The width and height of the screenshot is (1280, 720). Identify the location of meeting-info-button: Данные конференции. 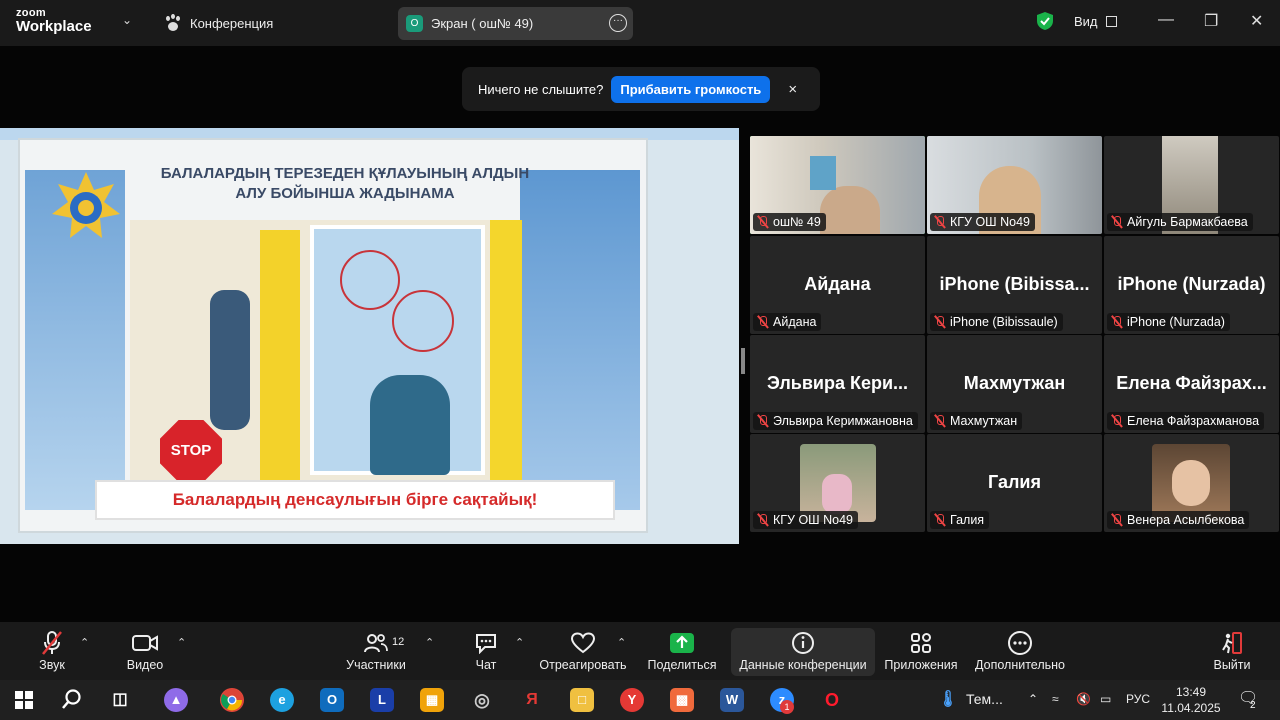
(803, 652).